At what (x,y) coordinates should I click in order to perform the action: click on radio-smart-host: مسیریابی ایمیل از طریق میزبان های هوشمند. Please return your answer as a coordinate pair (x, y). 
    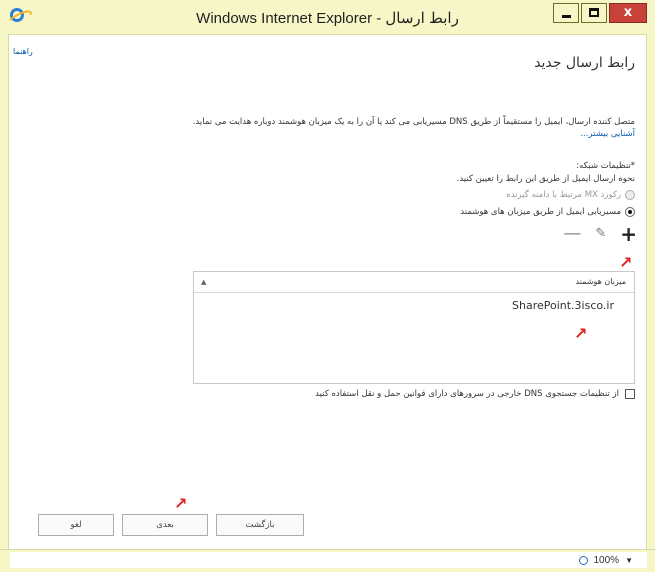
    Looking at the image, I should click on (547, 212).